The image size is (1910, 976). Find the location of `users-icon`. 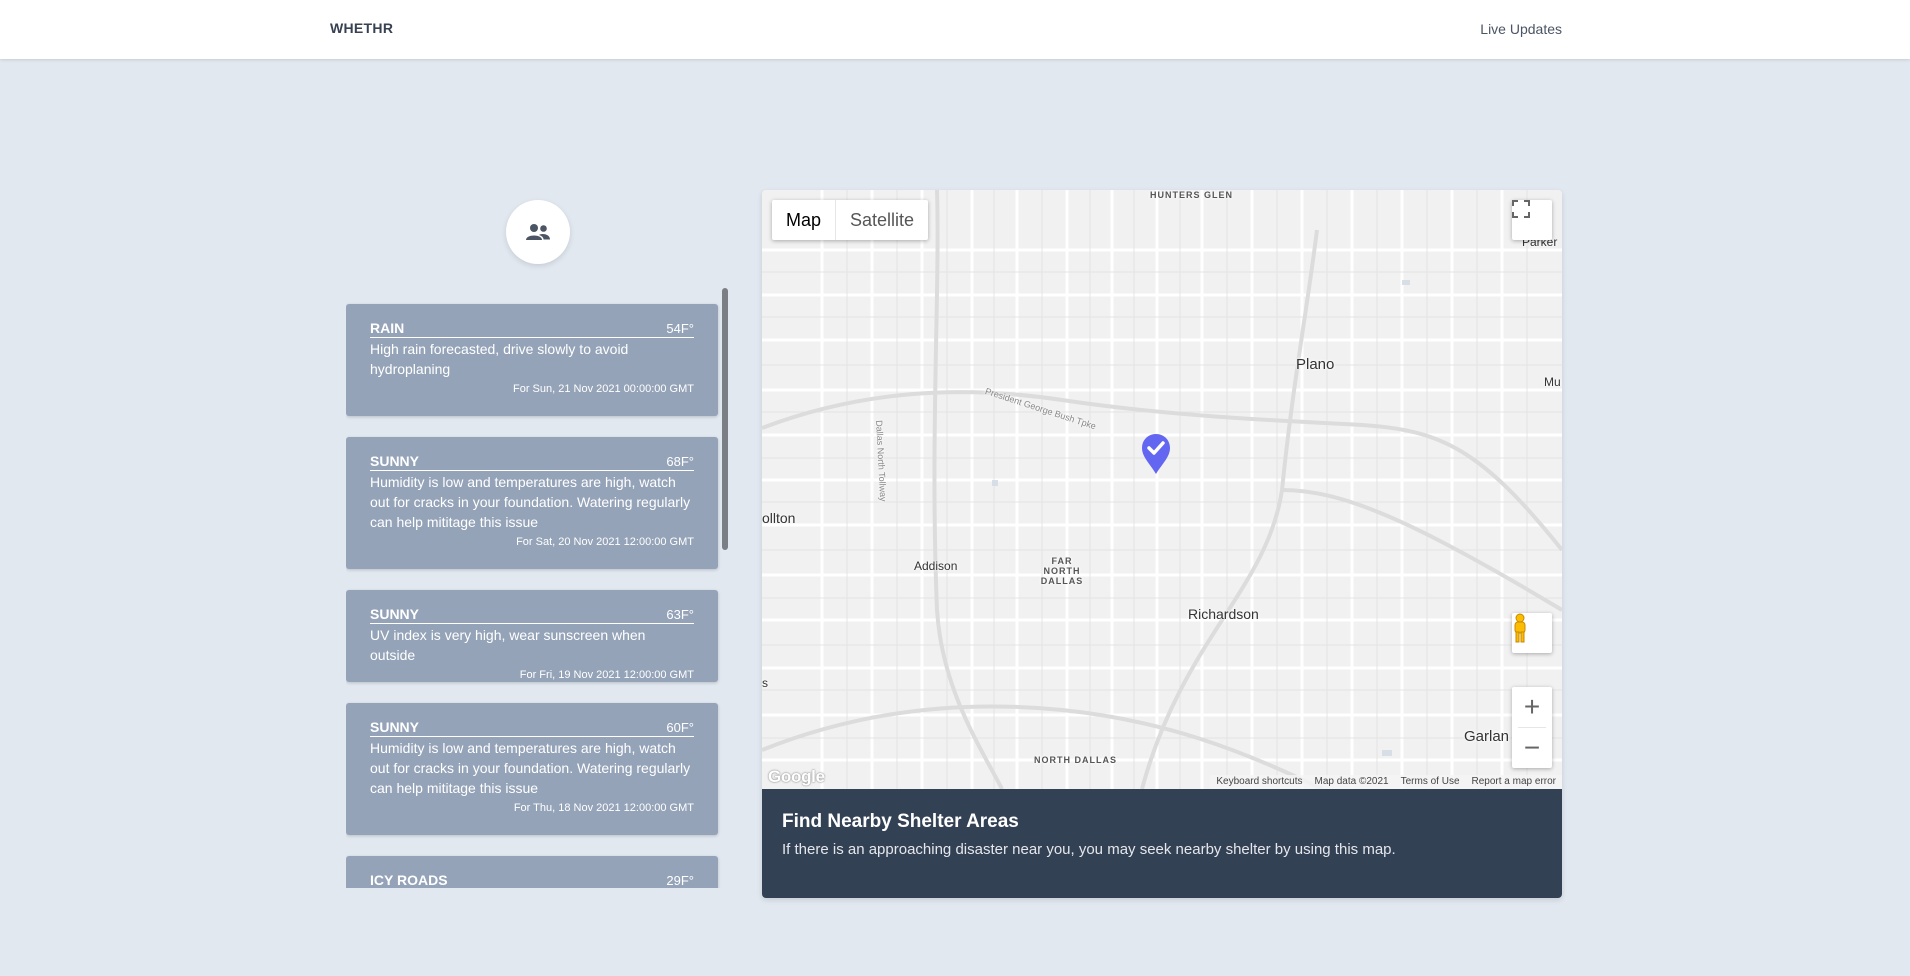

users-icon is located at coordinates (538, 232).